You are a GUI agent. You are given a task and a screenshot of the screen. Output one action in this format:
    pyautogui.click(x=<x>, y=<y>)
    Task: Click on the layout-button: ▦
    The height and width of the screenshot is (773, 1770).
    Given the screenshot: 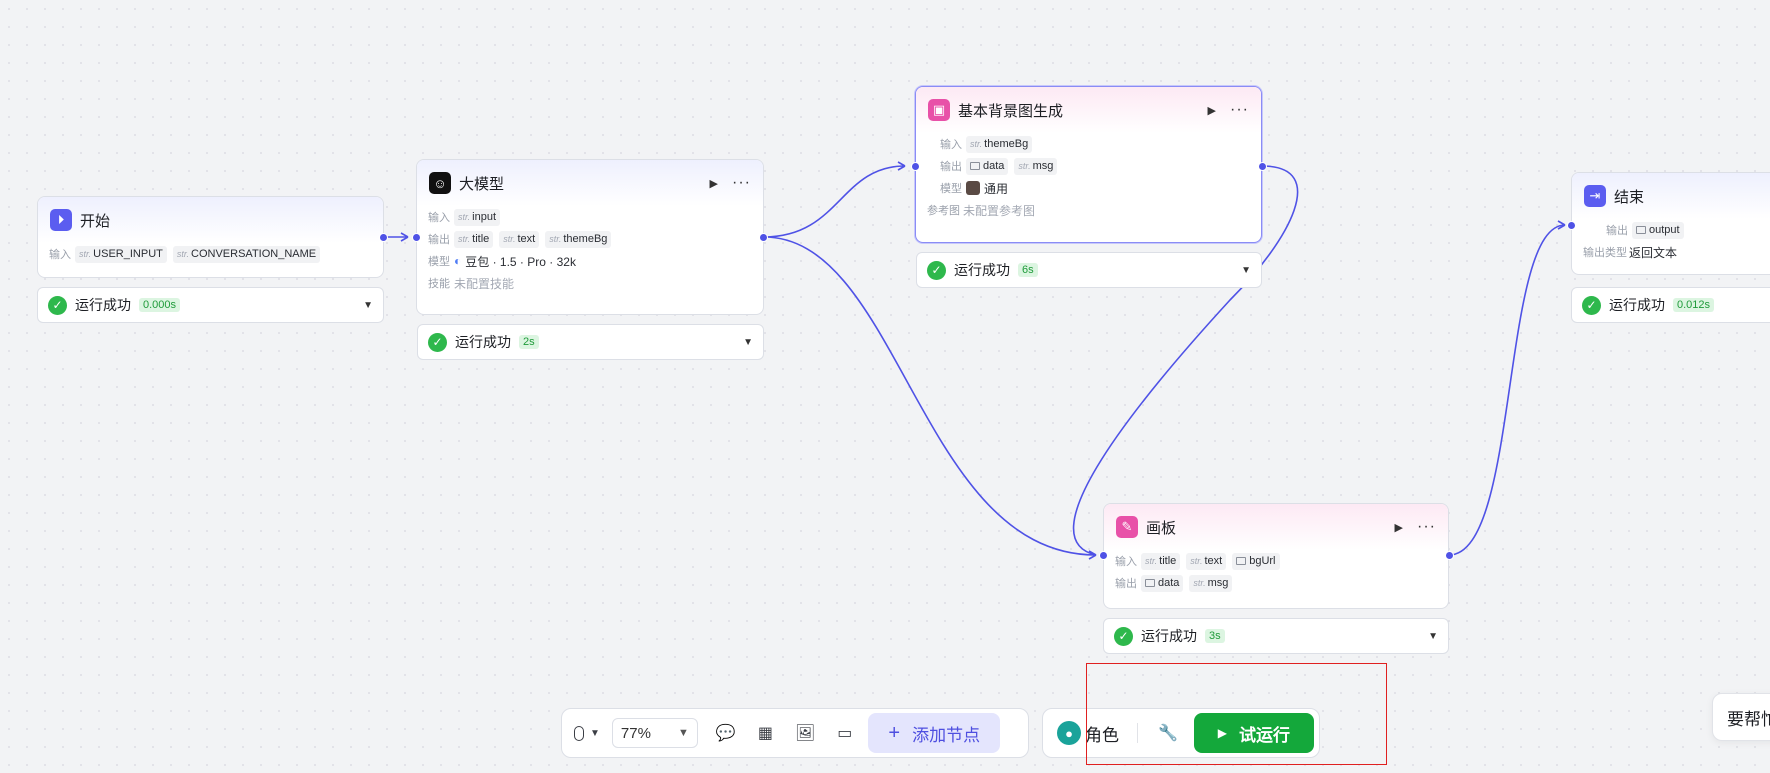 What is the action you would take?
    pyautogui.click(x=765, y=733)
    